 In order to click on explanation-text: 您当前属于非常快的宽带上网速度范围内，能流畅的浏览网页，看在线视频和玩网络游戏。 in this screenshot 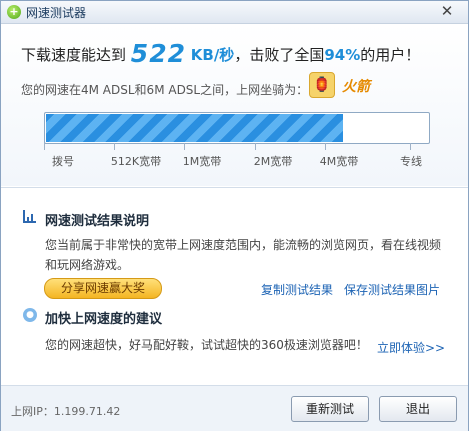, I will do `click(243, 255)`.